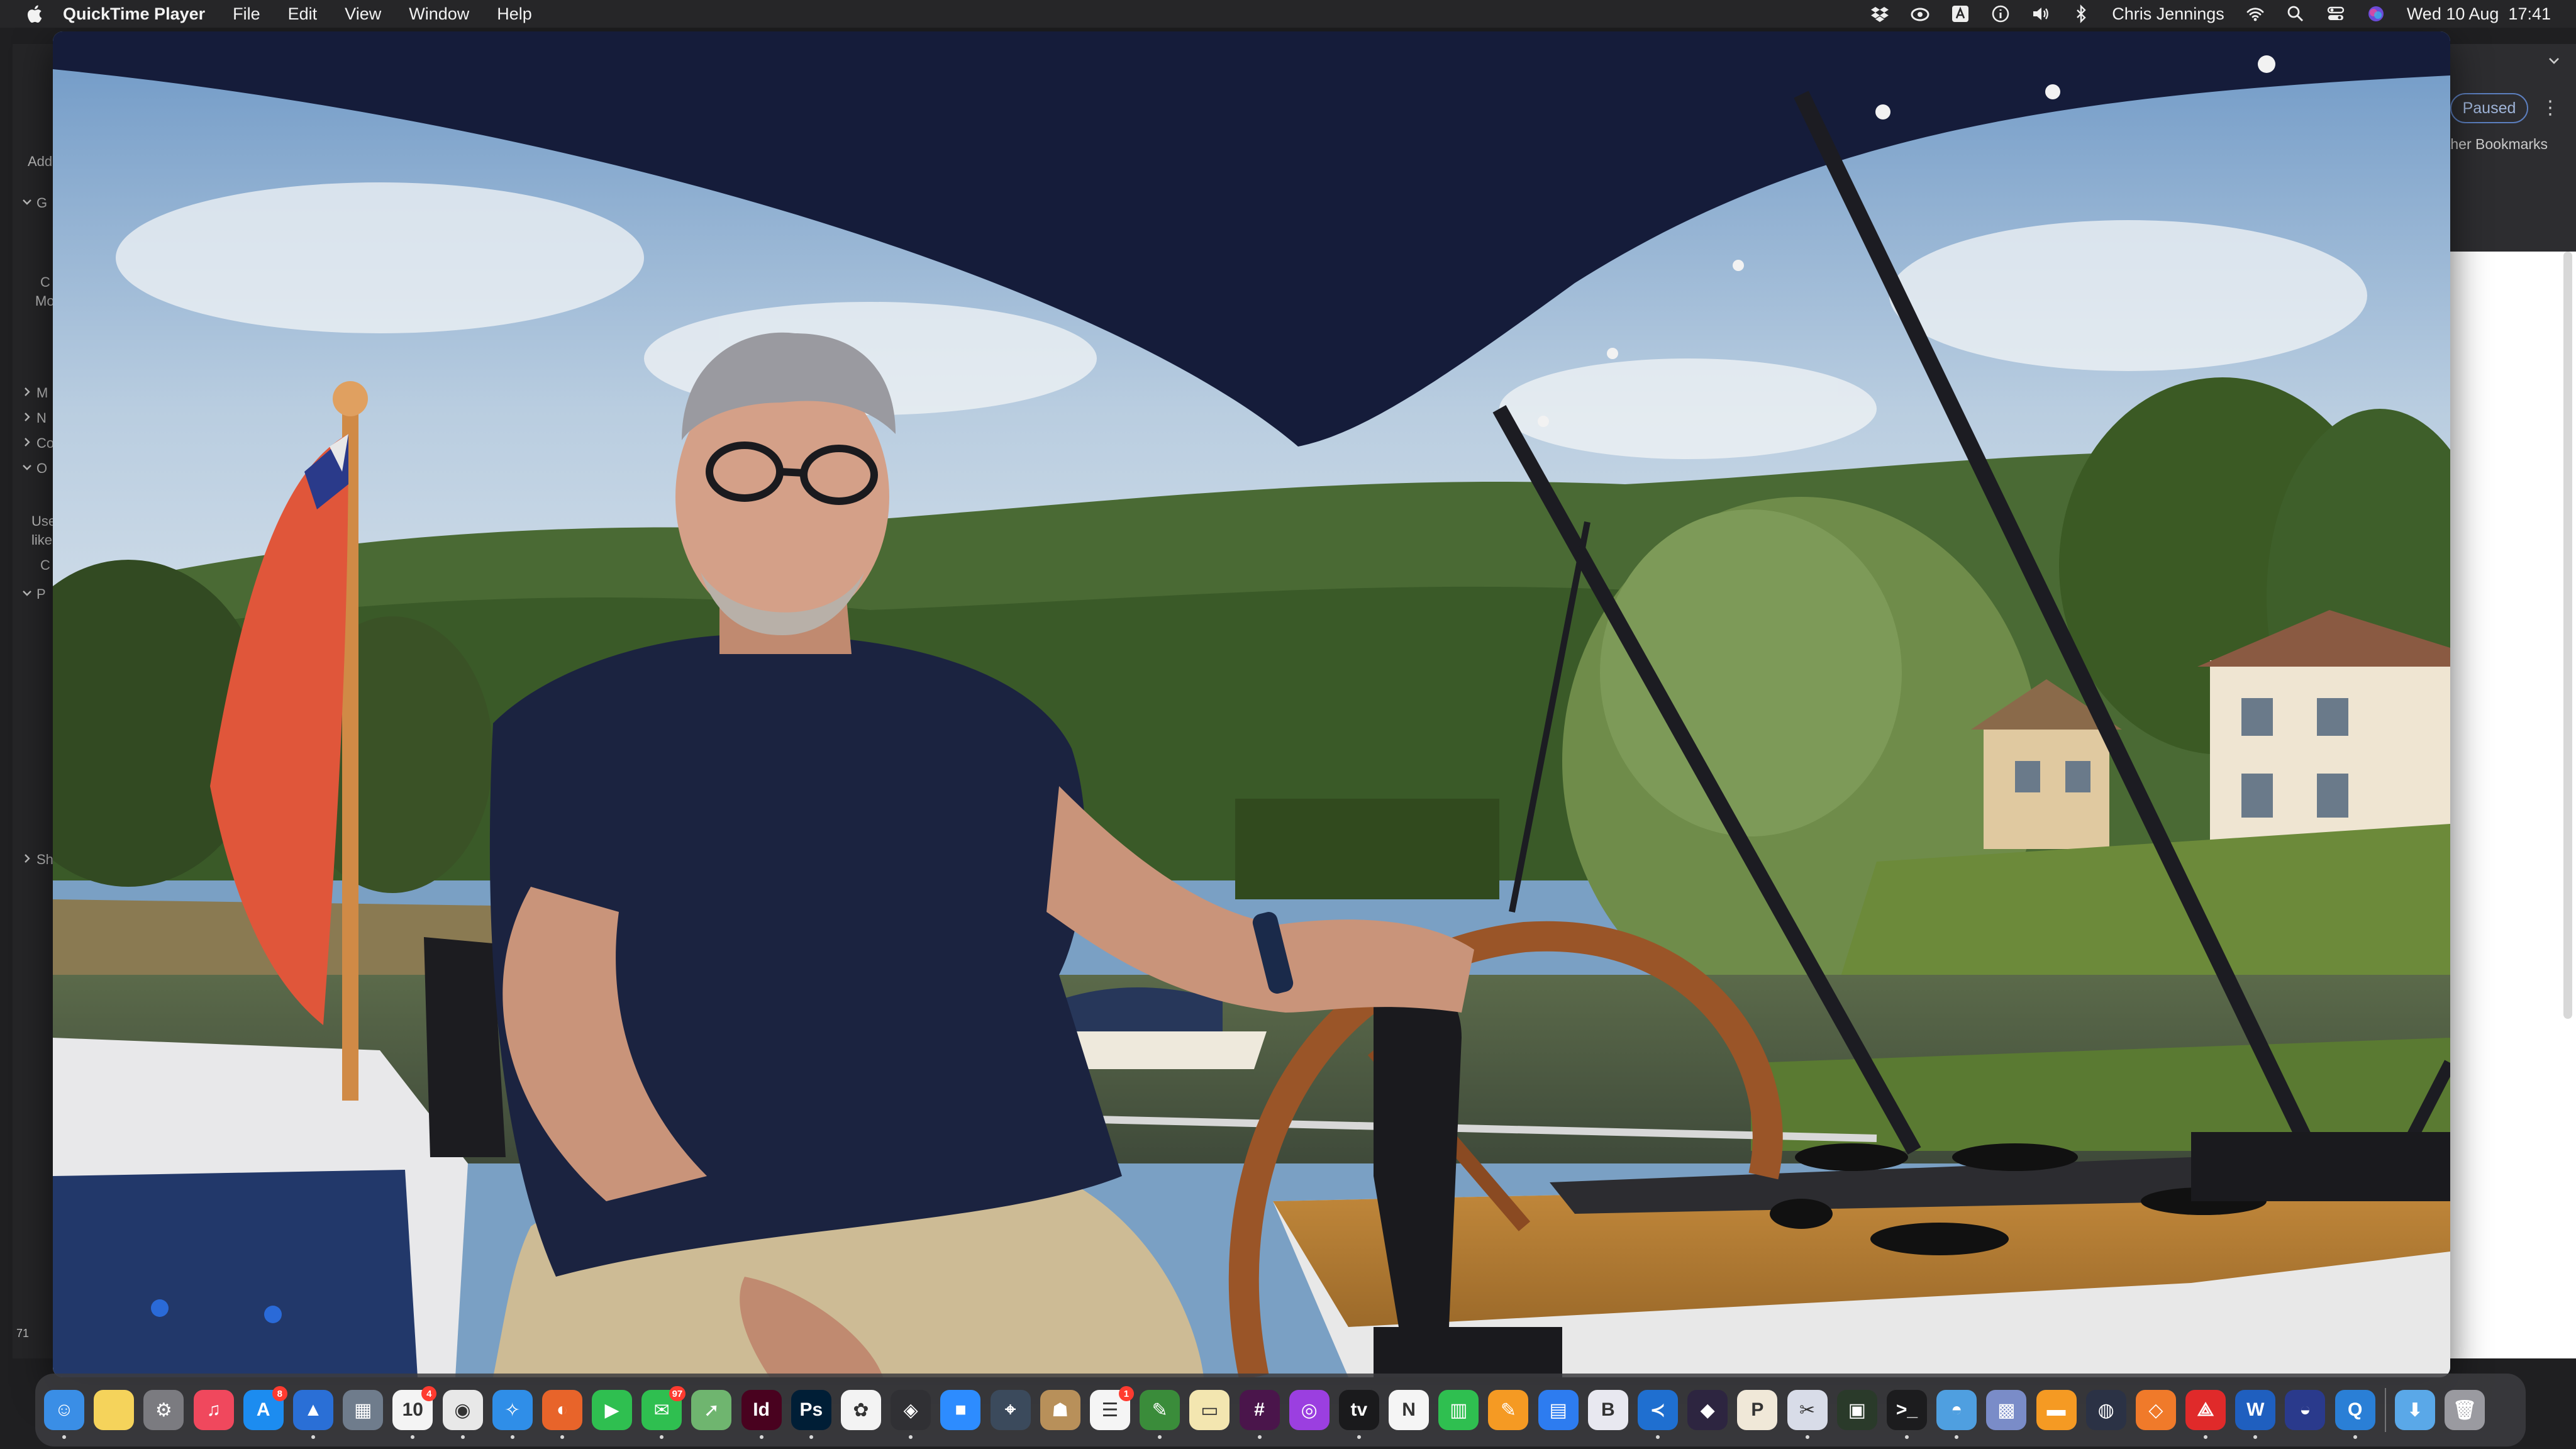 This screenshot has height=1449, width=2576. What do you see at coordinates (1060, 1410) in the screenshot?
I see `contacts-icon: ☗` at bounding box center [1060, 1410].